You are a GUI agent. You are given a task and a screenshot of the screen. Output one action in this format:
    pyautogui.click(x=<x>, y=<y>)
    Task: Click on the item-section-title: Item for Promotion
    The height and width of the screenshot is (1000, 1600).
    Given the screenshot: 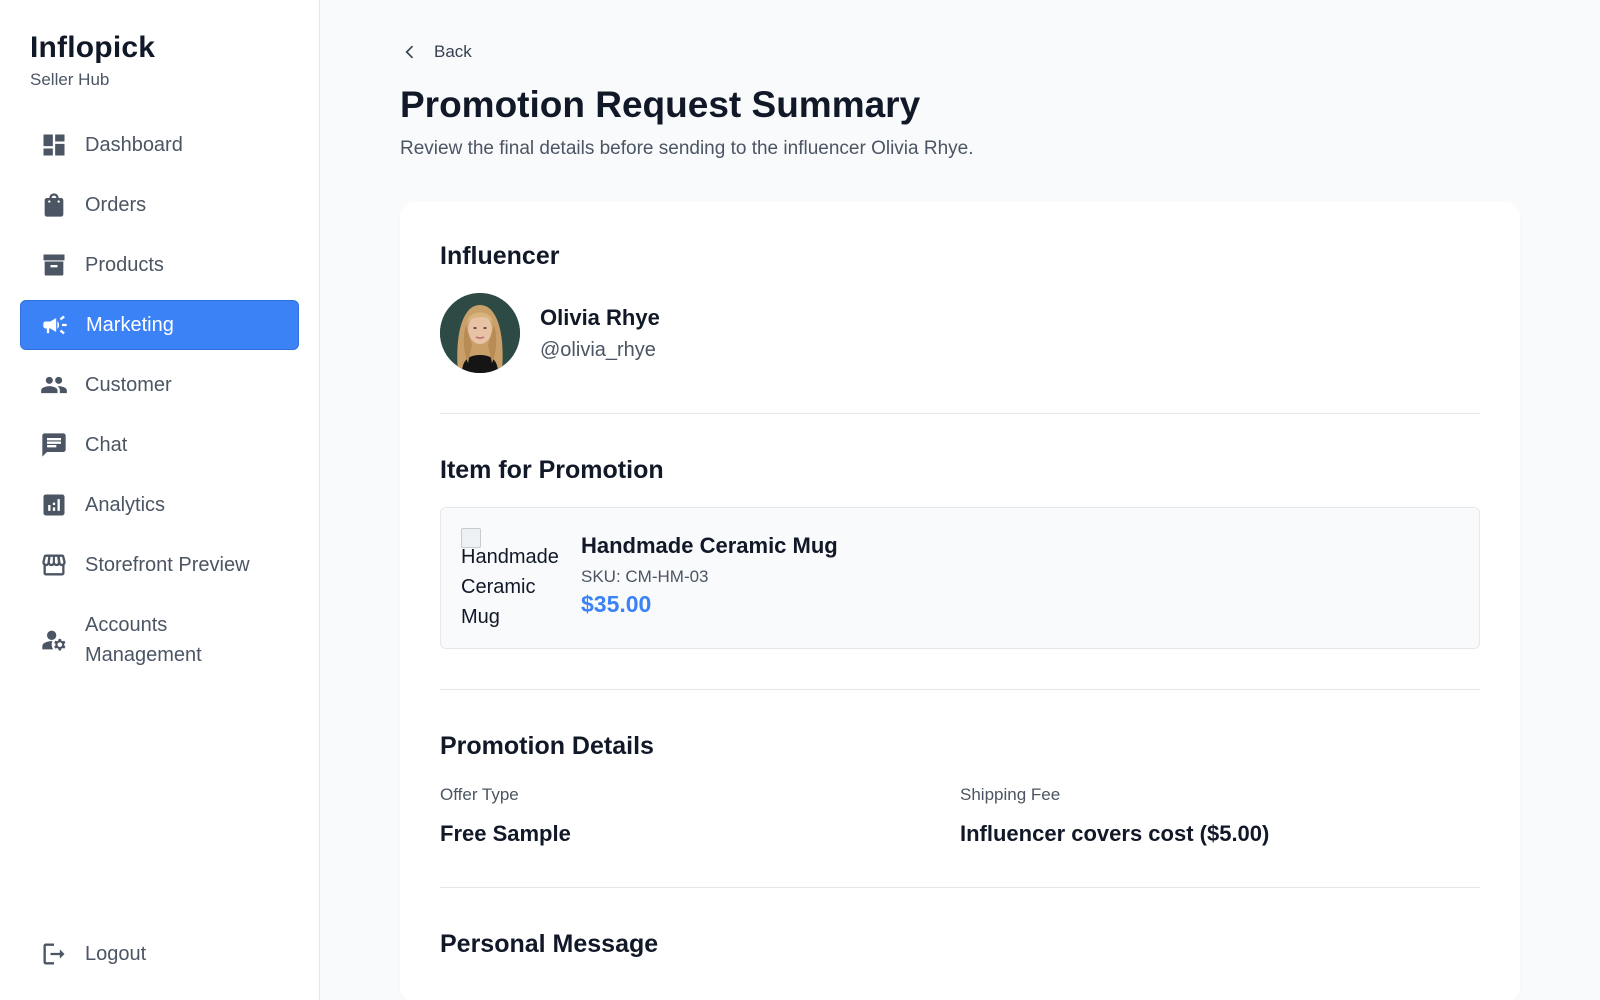 What is the action you would take?
    pyautogui.click(x=552, y=470)
    